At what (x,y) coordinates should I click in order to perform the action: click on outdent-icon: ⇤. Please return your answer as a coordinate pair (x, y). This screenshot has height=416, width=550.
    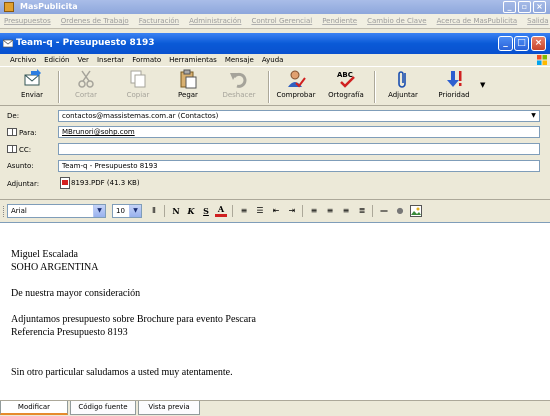
    Looking at the image, I should click on (276, 211).